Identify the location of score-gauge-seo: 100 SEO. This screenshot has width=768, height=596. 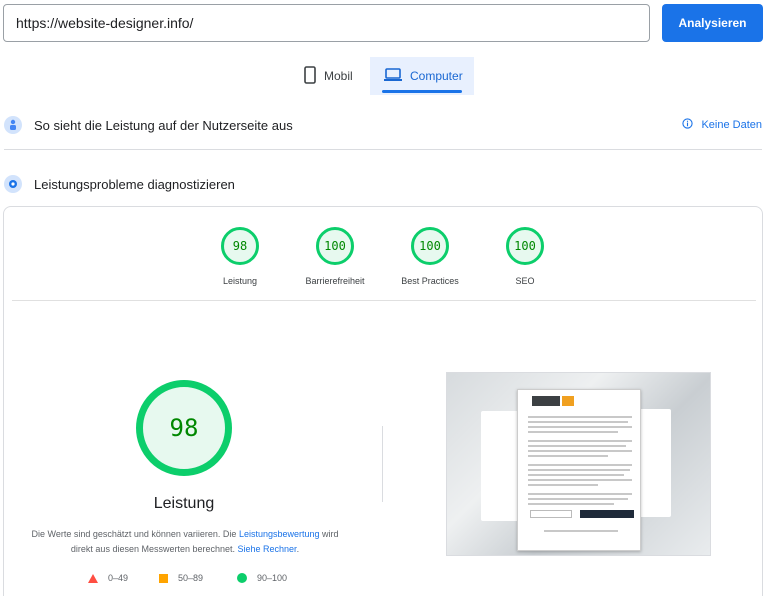
(525, 256).